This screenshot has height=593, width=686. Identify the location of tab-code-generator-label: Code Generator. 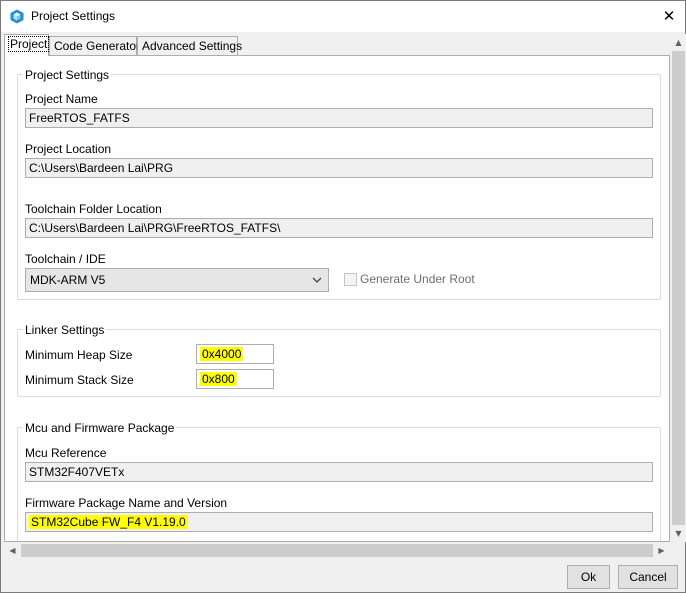
(97, 46).